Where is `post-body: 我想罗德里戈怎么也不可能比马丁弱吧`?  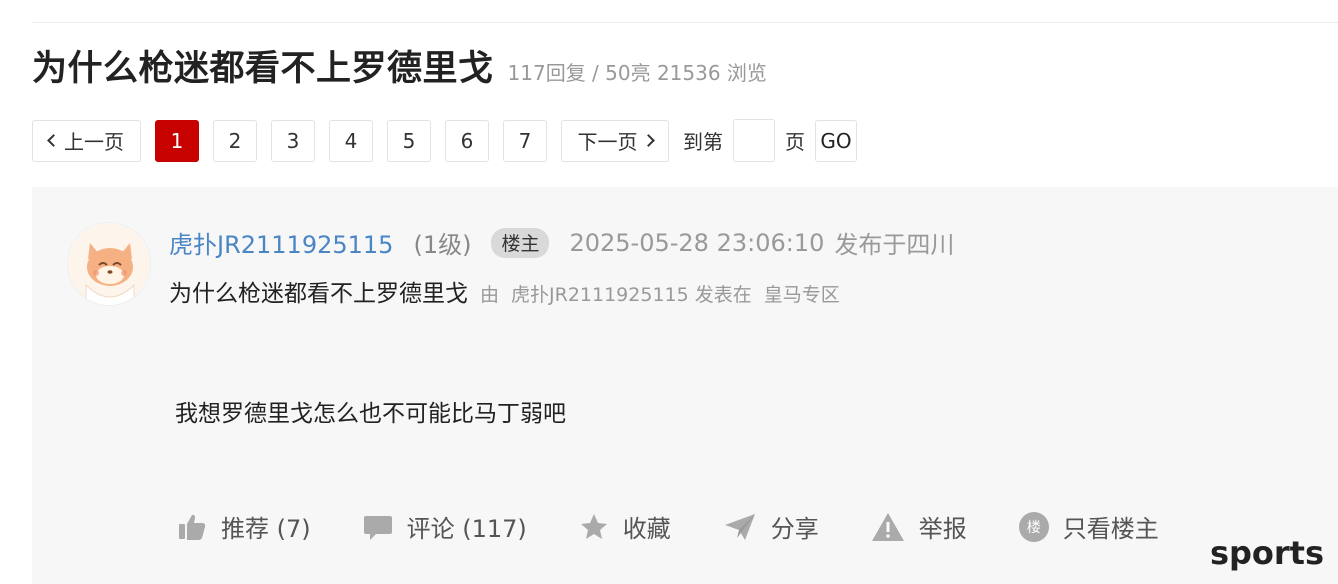 post-body: 我想罗德里戈怎么也不可能比马丁弱吧 is located at coordinates (370, 414).